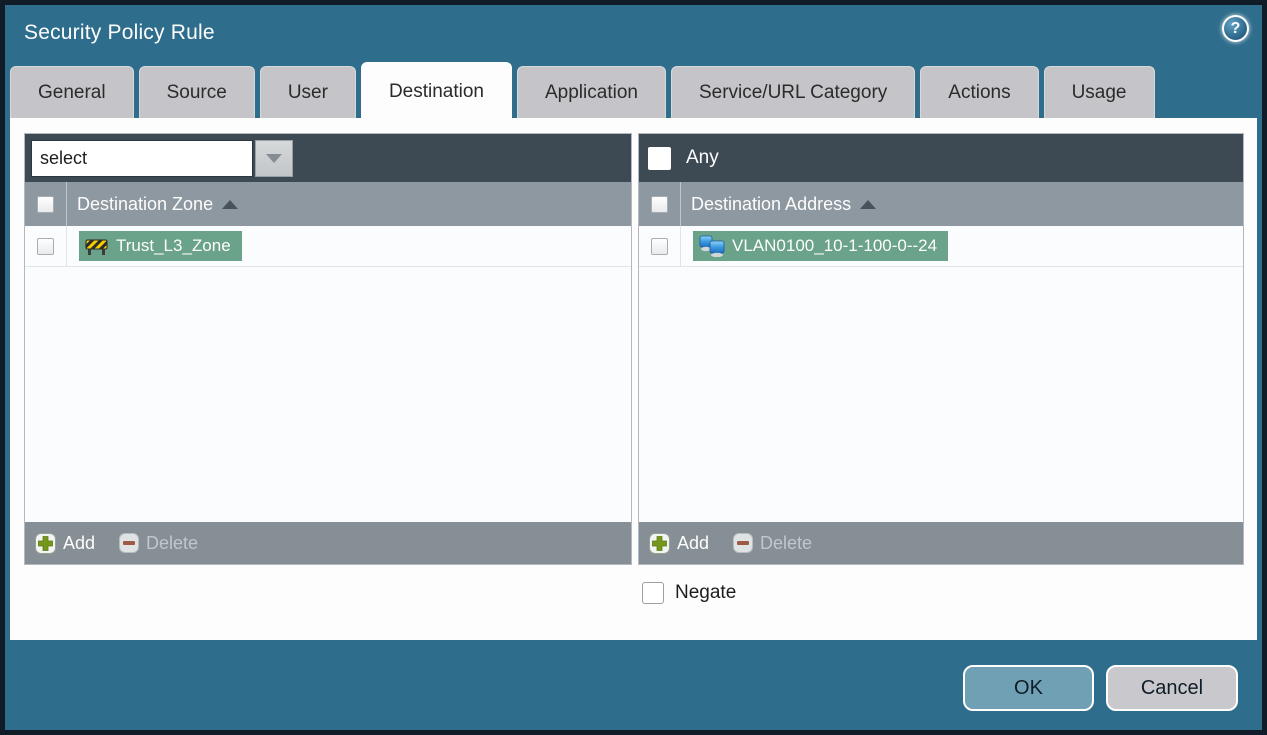  I want to click on zone-column-header: Destination Zone, so click(328, 204).